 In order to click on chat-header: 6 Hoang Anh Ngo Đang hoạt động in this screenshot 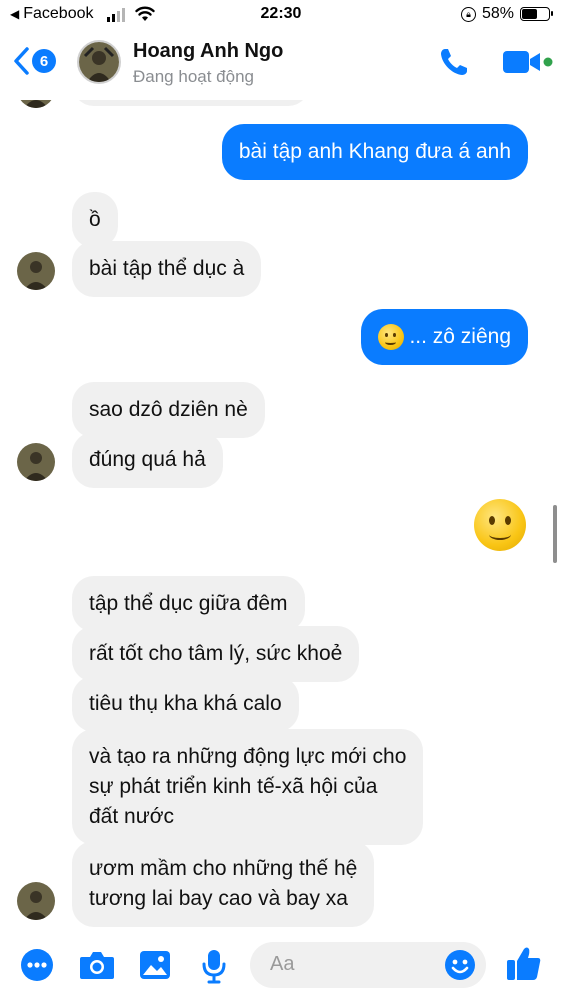, I will do `click(281, 65)`.